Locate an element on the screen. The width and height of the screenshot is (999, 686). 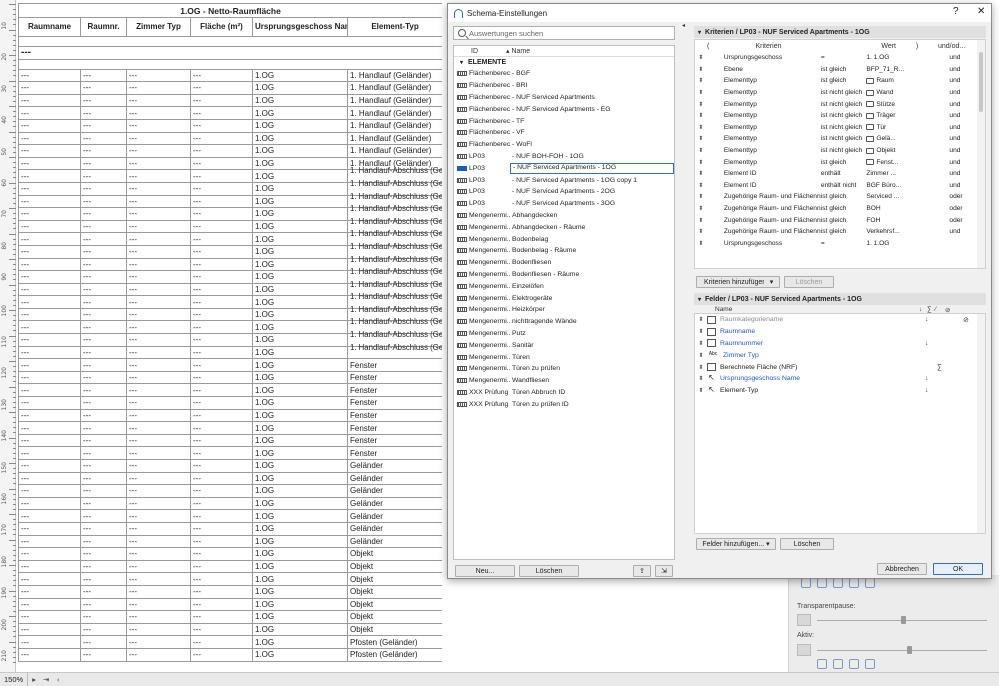
criterion-operator: ist nicht gleich is located at coordinates (844, 150).